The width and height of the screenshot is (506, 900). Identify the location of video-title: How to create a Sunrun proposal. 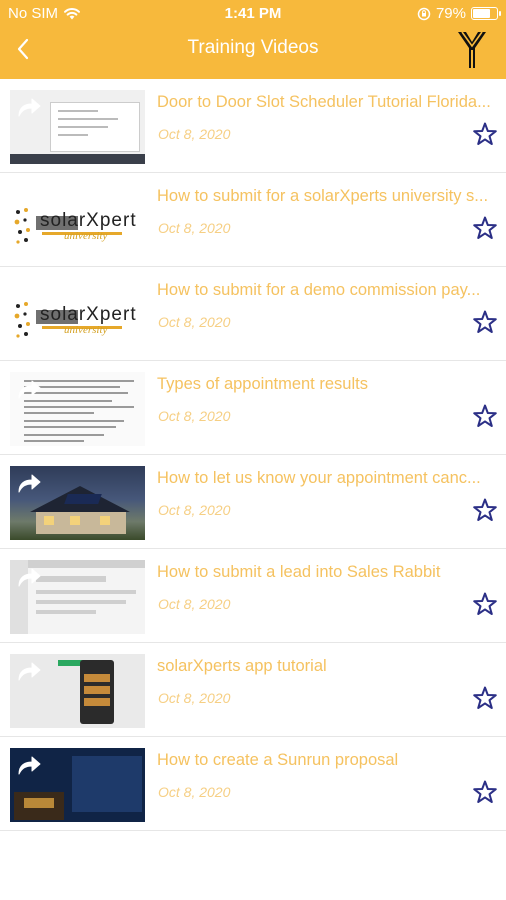
(278, 760).